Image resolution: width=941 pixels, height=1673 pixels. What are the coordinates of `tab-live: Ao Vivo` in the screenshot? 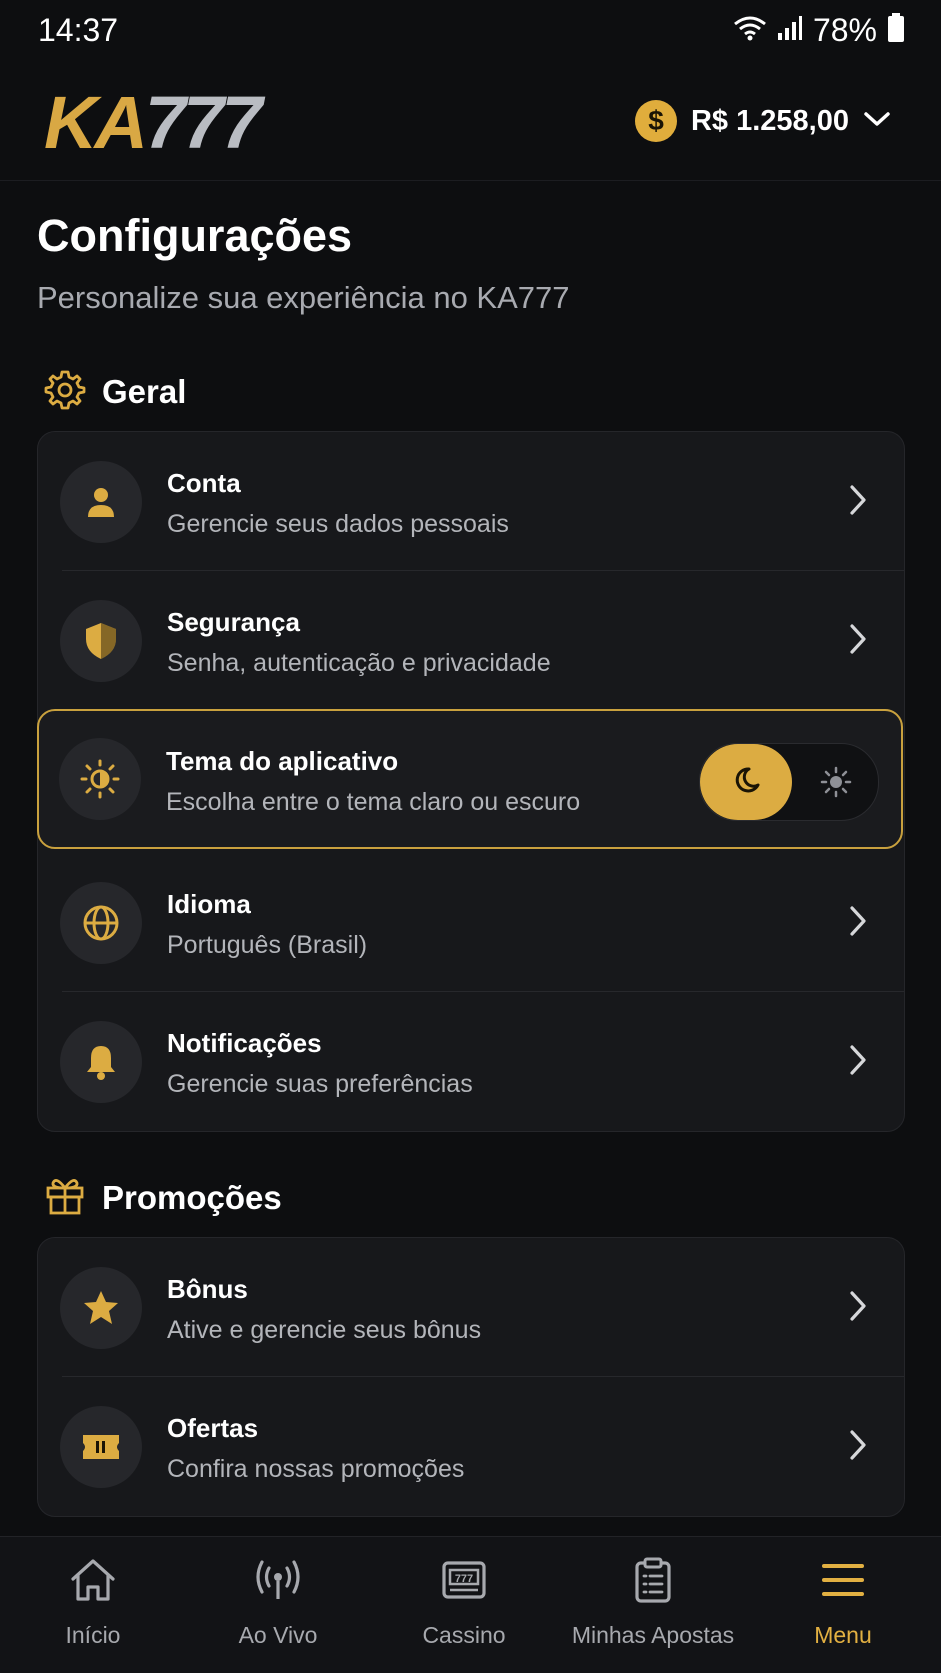 It's located at (278, 1603).